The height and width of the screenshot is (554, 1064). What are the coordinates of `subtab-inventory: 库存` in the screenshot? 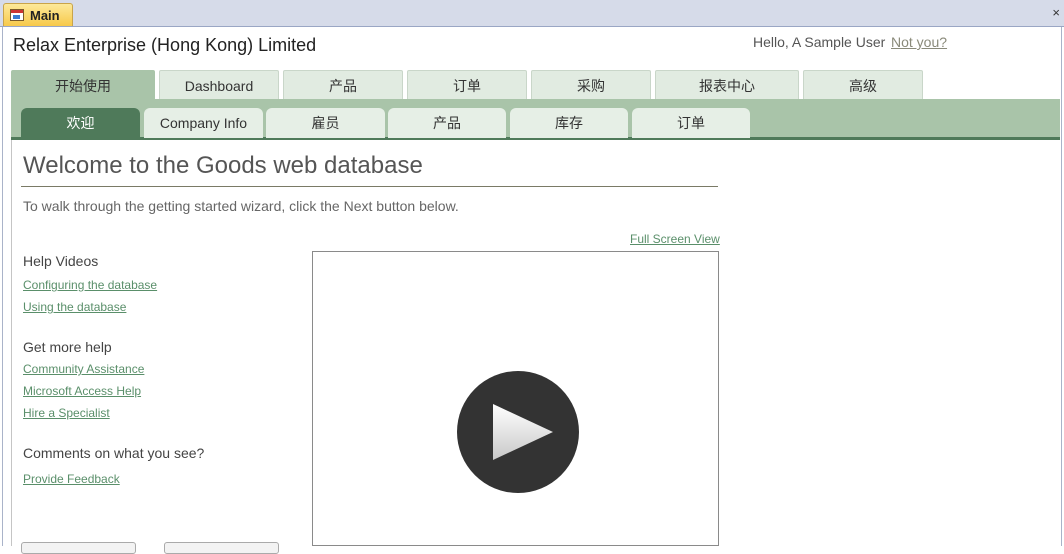 It's located at (569, 123).